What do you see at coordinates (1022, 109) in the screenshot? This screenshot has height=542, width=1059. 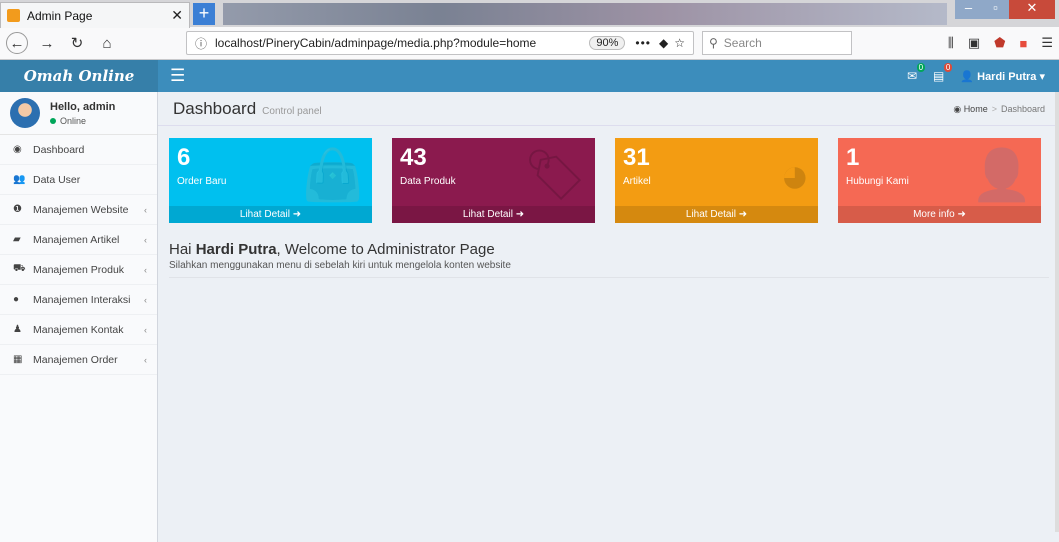 I see `breadcrumb-current: Dashboard` at bounding box center [1022, 109].